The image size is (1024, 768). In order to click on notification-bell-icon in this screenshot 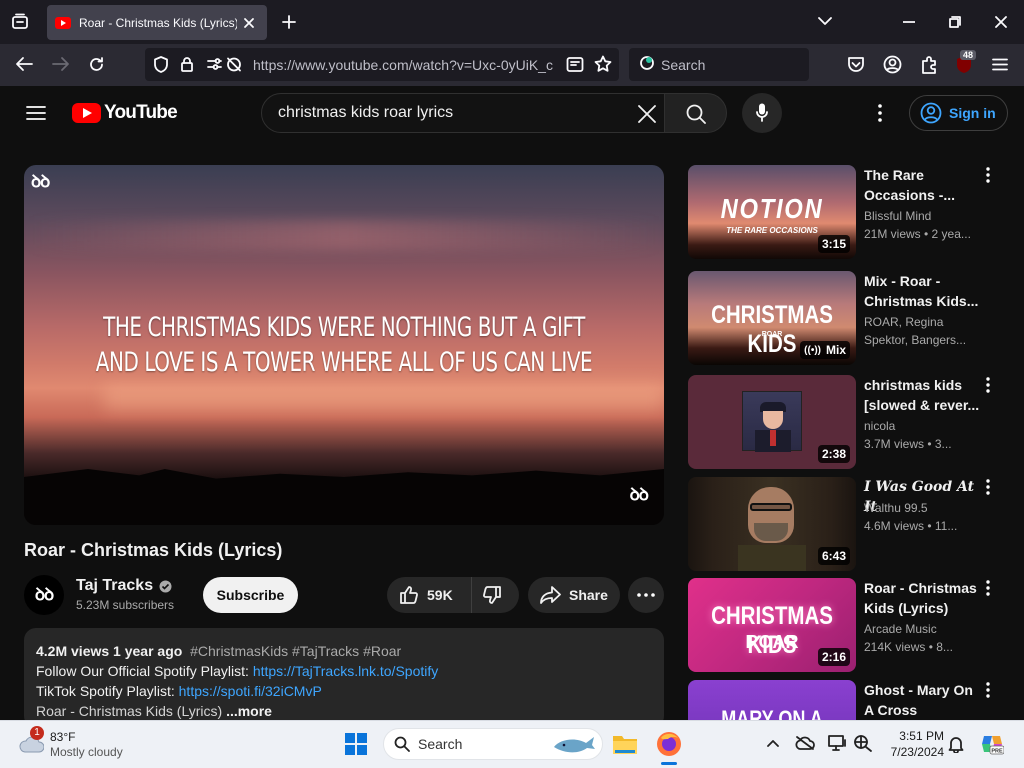, I will do `click(956, 744)`.